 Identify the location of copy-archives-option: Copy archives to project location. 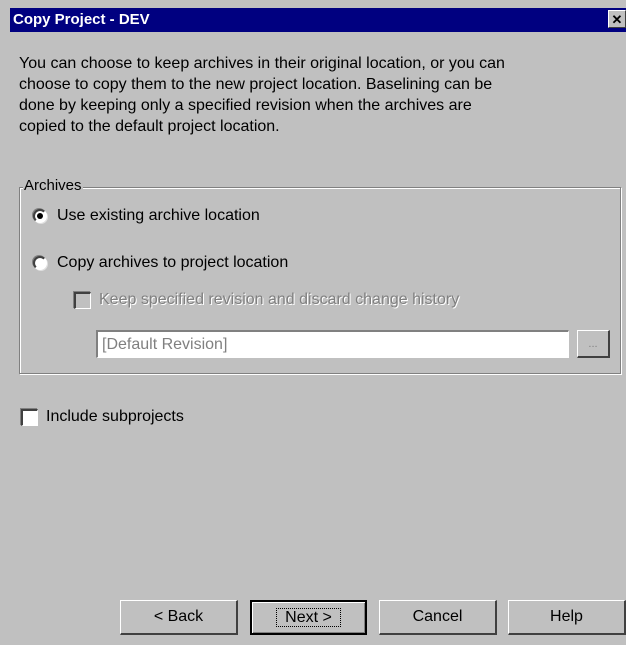
(160, 263).